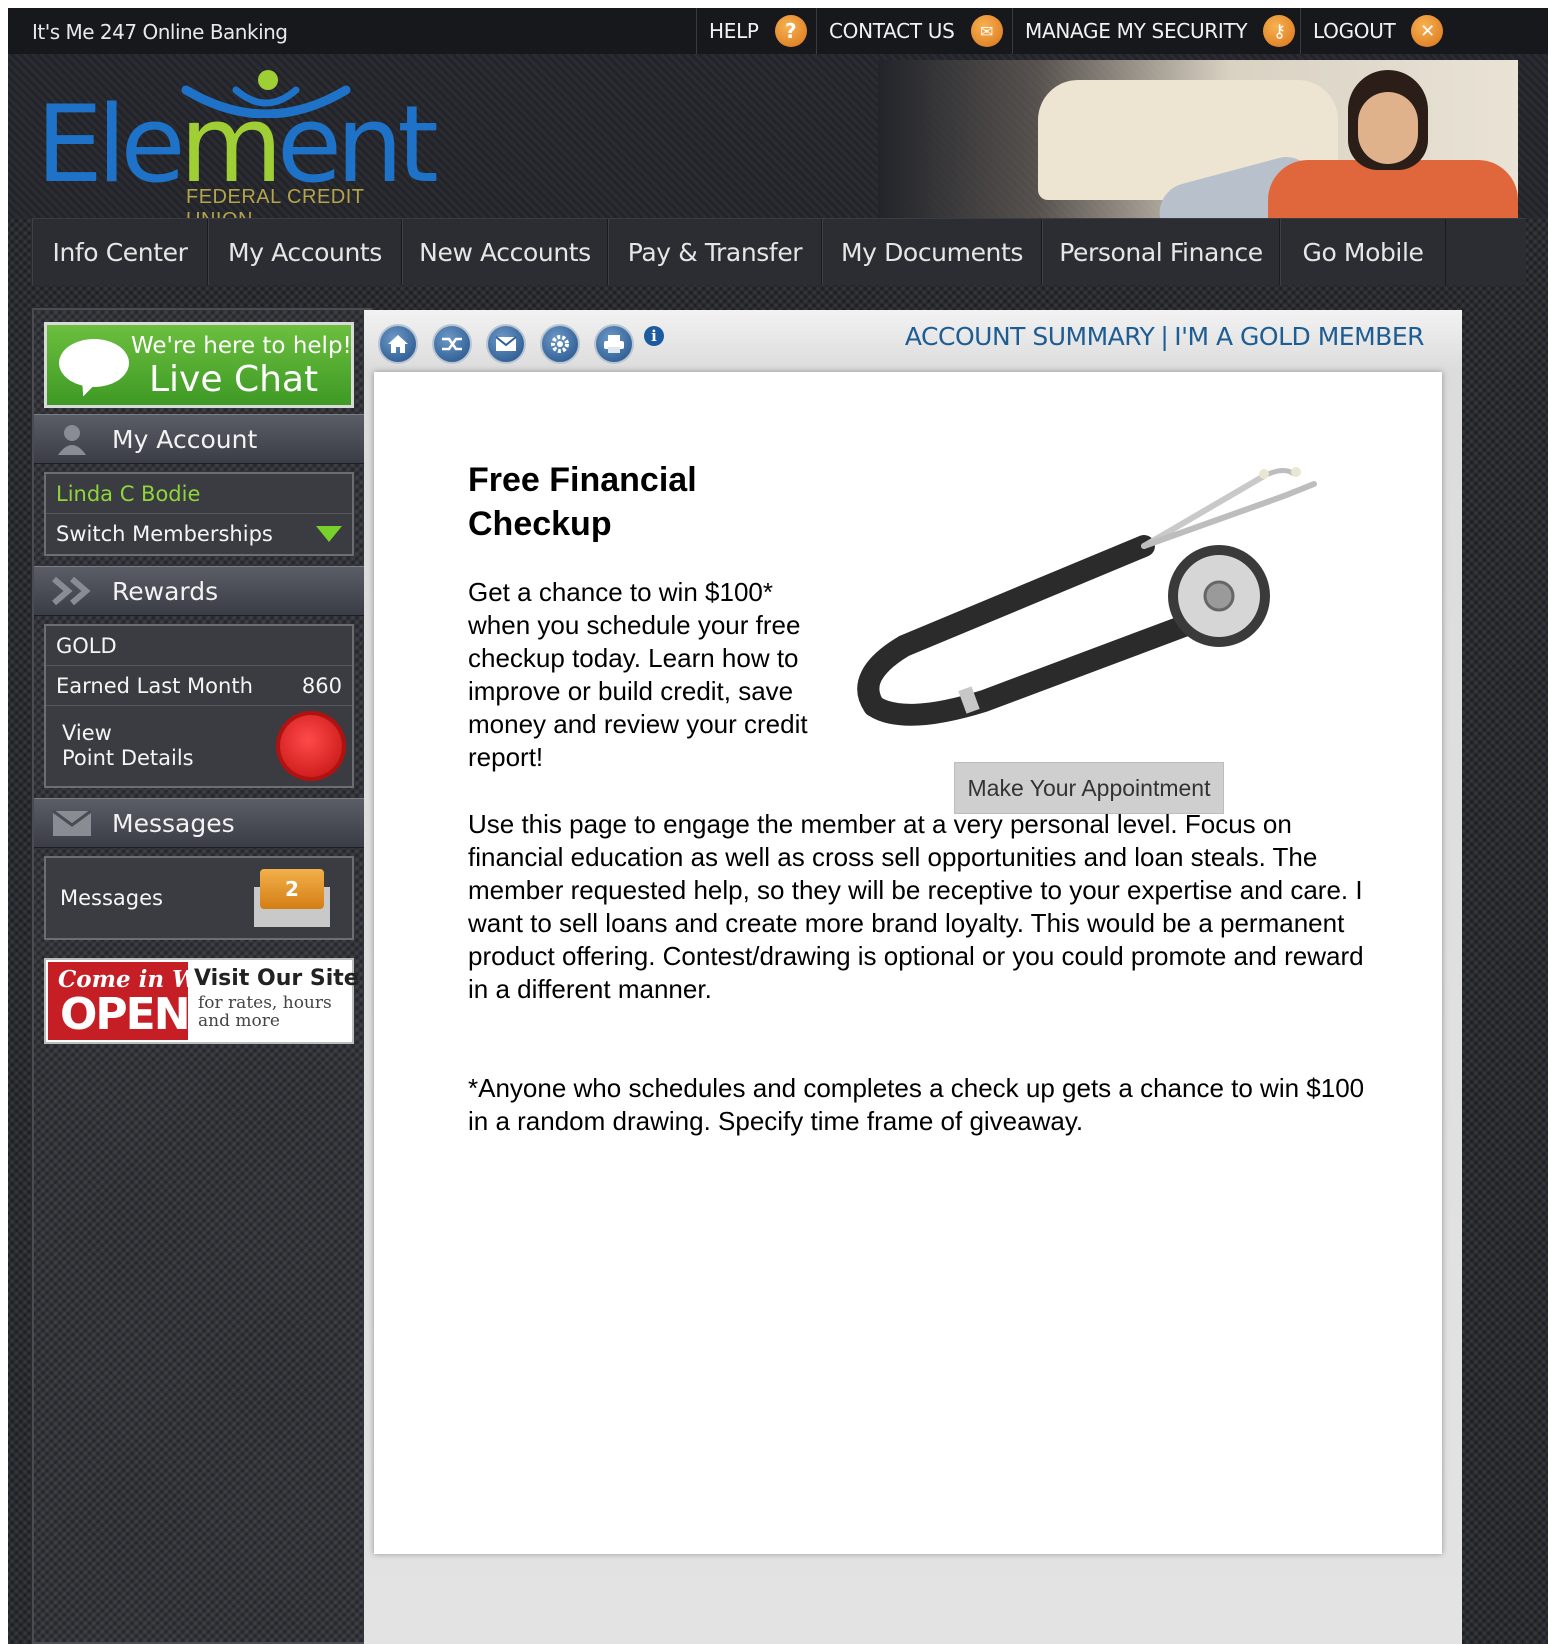 The height and width of the screenshot is (1644, 1551). Describe the element at coordinates (321, 685) in the screenshot. I see `earned-last-month-value: 860` at that location.